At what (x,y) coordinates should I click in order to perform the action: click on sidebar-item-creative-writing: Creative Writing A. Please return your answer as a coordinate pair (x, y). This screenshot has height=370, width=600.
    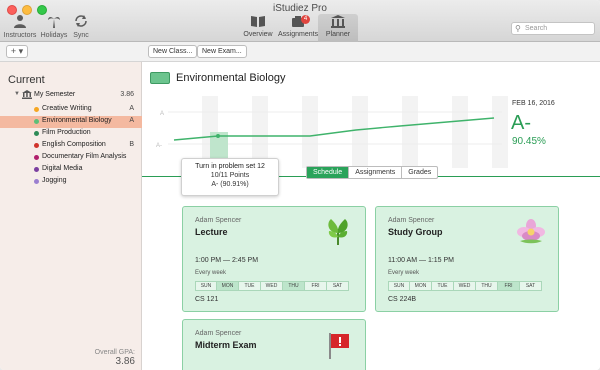
    Looking at the image, I should click on (71, 110).